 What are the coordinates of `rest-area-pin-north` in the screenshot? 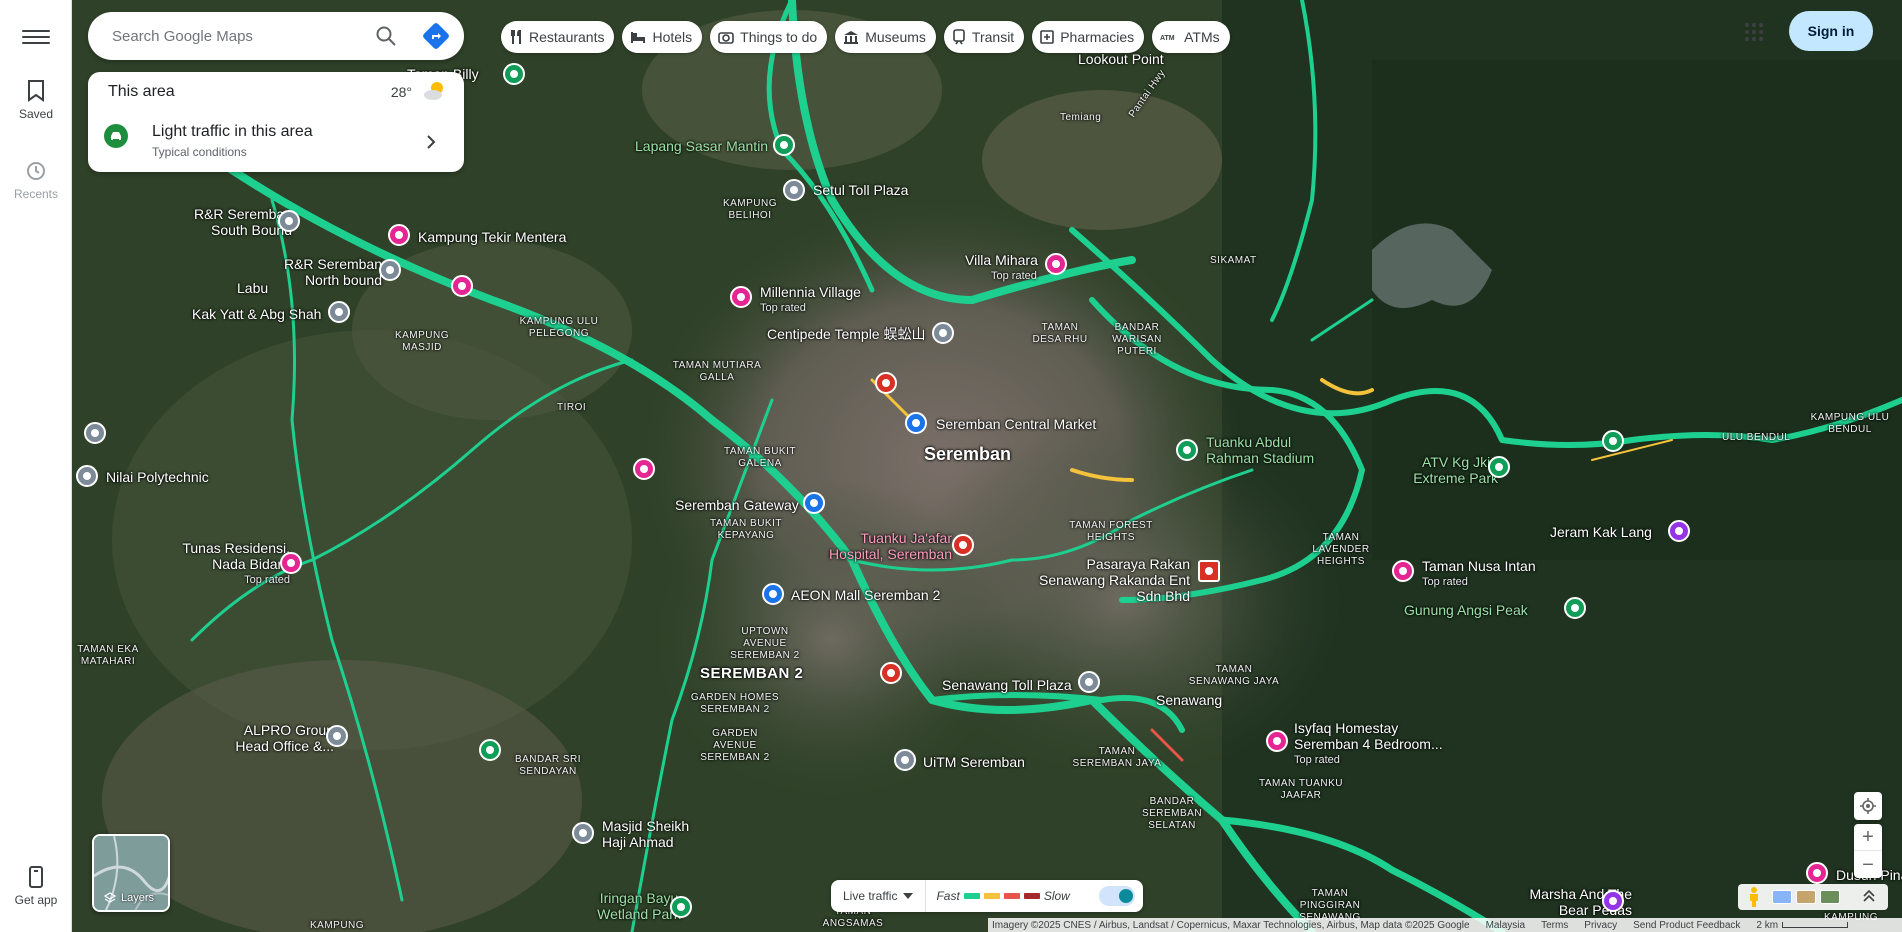 It's located at (390, 270).